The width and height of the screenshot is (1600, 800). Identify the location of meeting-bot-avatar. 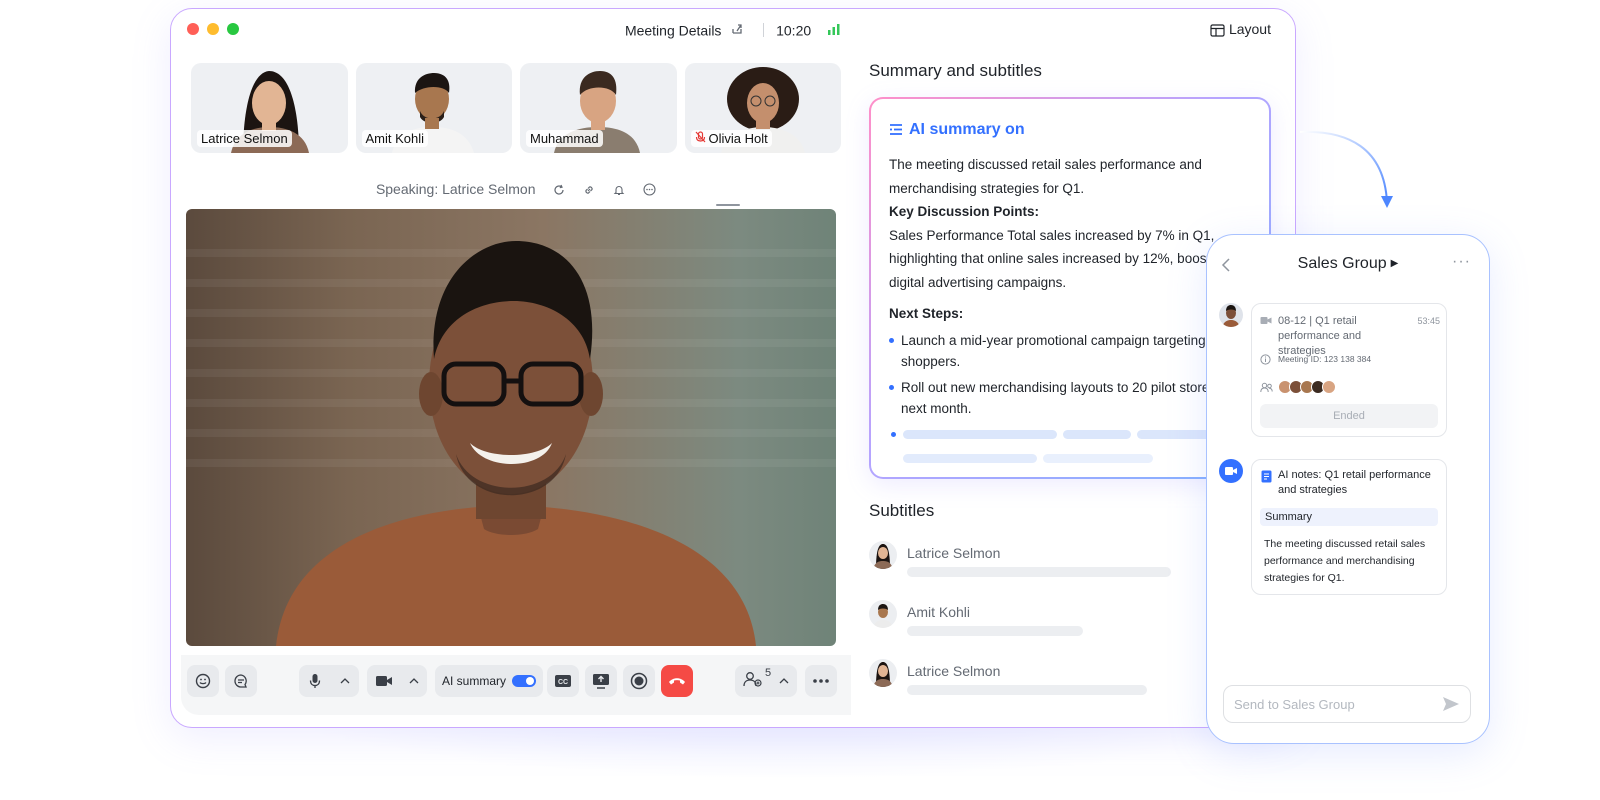
(1231, 471).